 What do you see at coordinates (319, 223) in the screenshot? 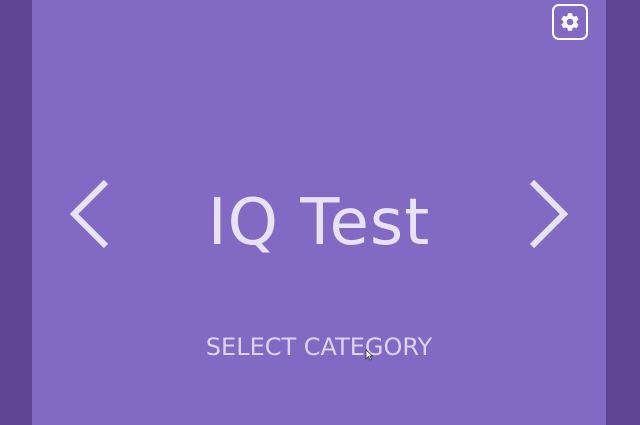
I see `game-title: IQ Test` at bounding box center [319, 223].